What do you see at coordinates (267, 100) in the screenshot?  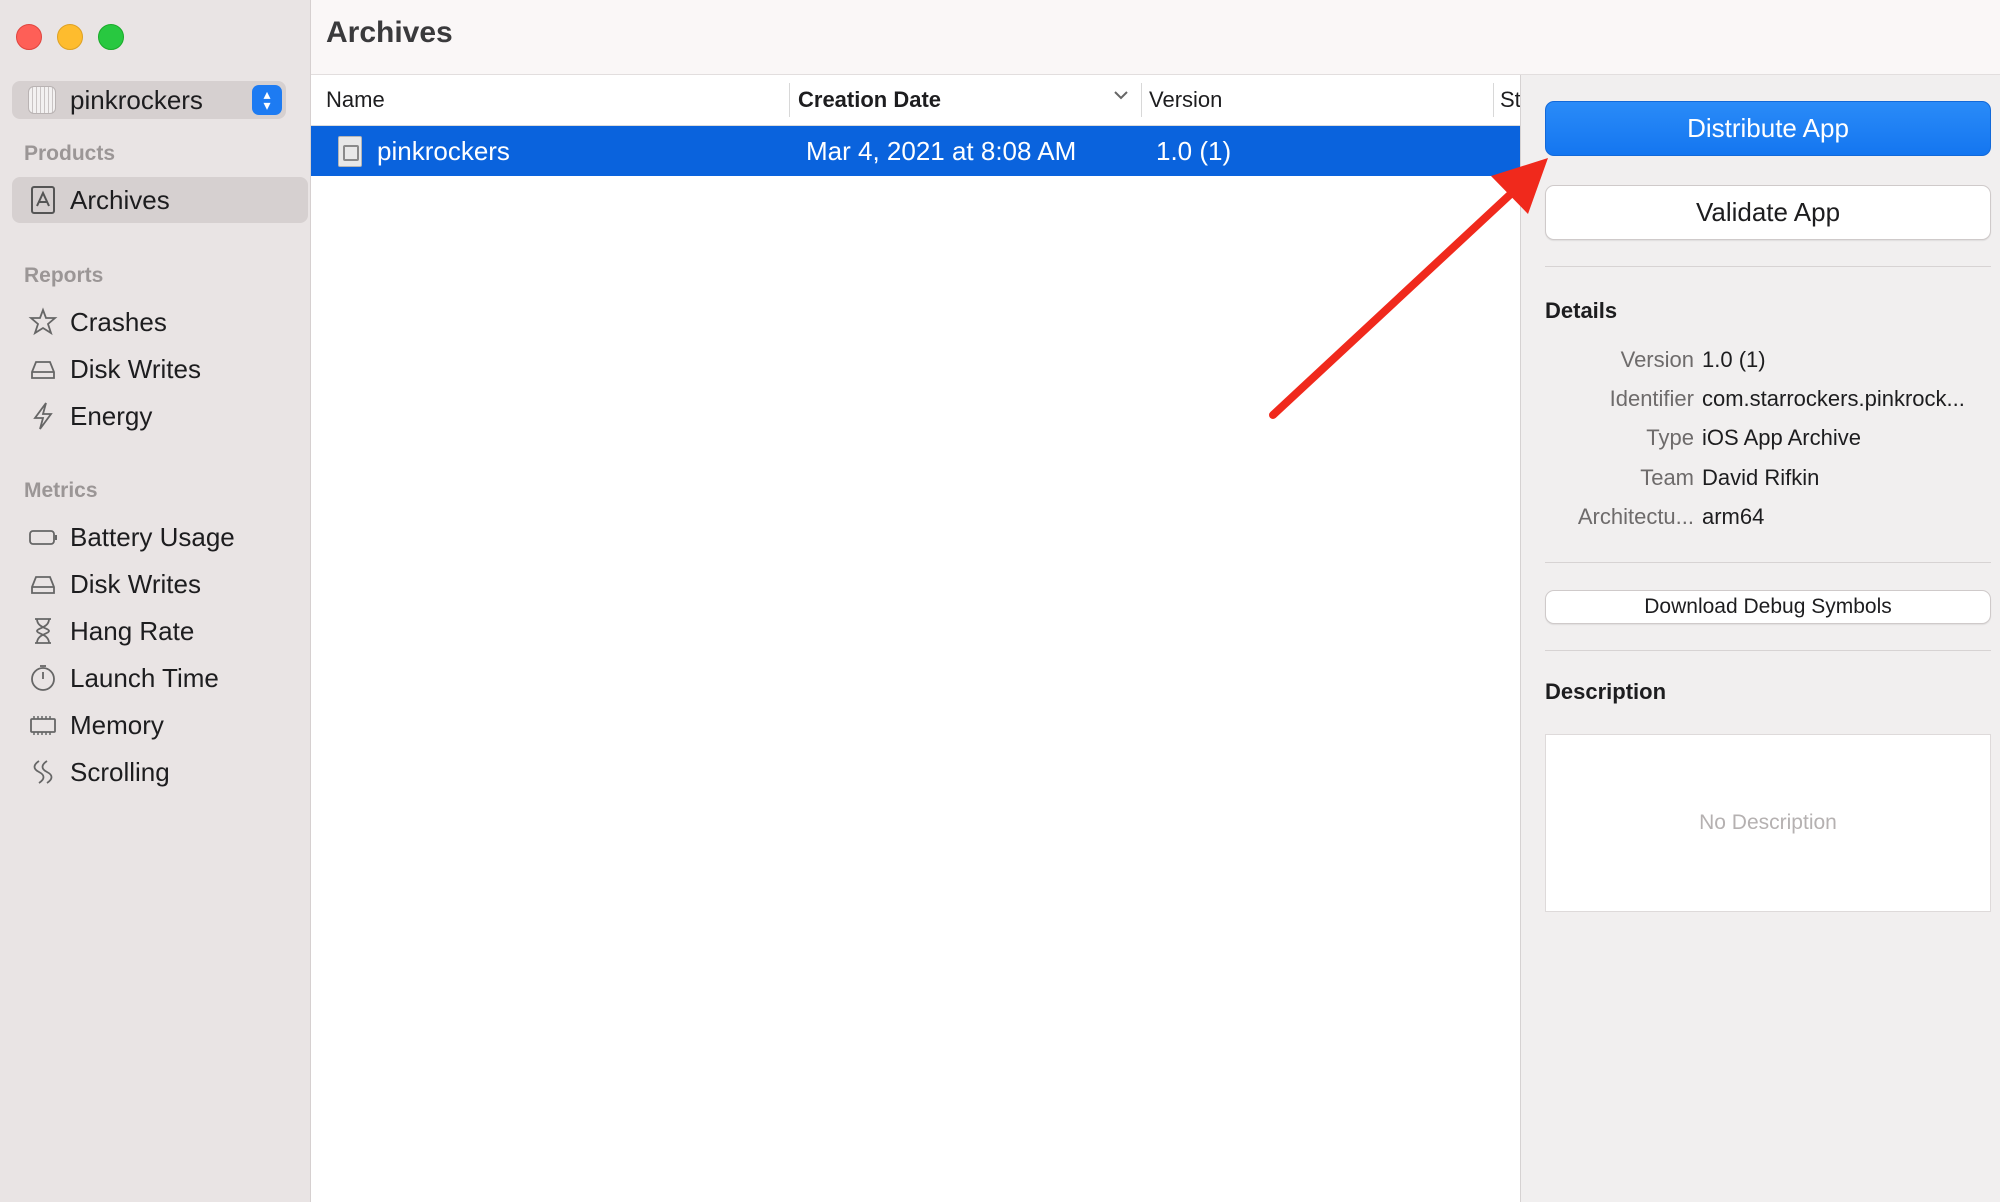 I see `chevron-up-down-icon: ▴ ▾` at bounding box center [267, 100].